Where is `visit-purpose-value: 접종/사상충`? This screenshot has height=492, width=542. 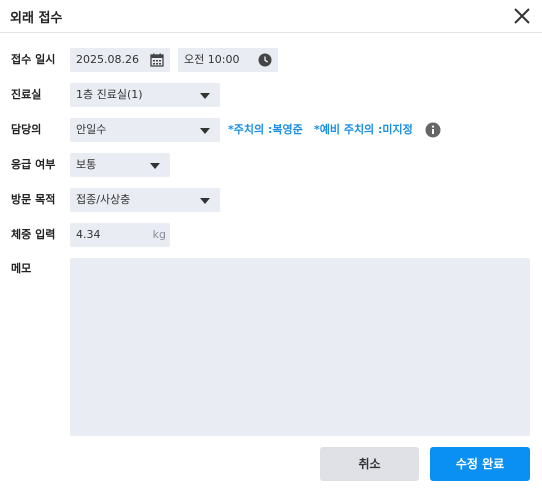 visit-purpose-value: 접종/사상충 is located at coordinates (103, 199).